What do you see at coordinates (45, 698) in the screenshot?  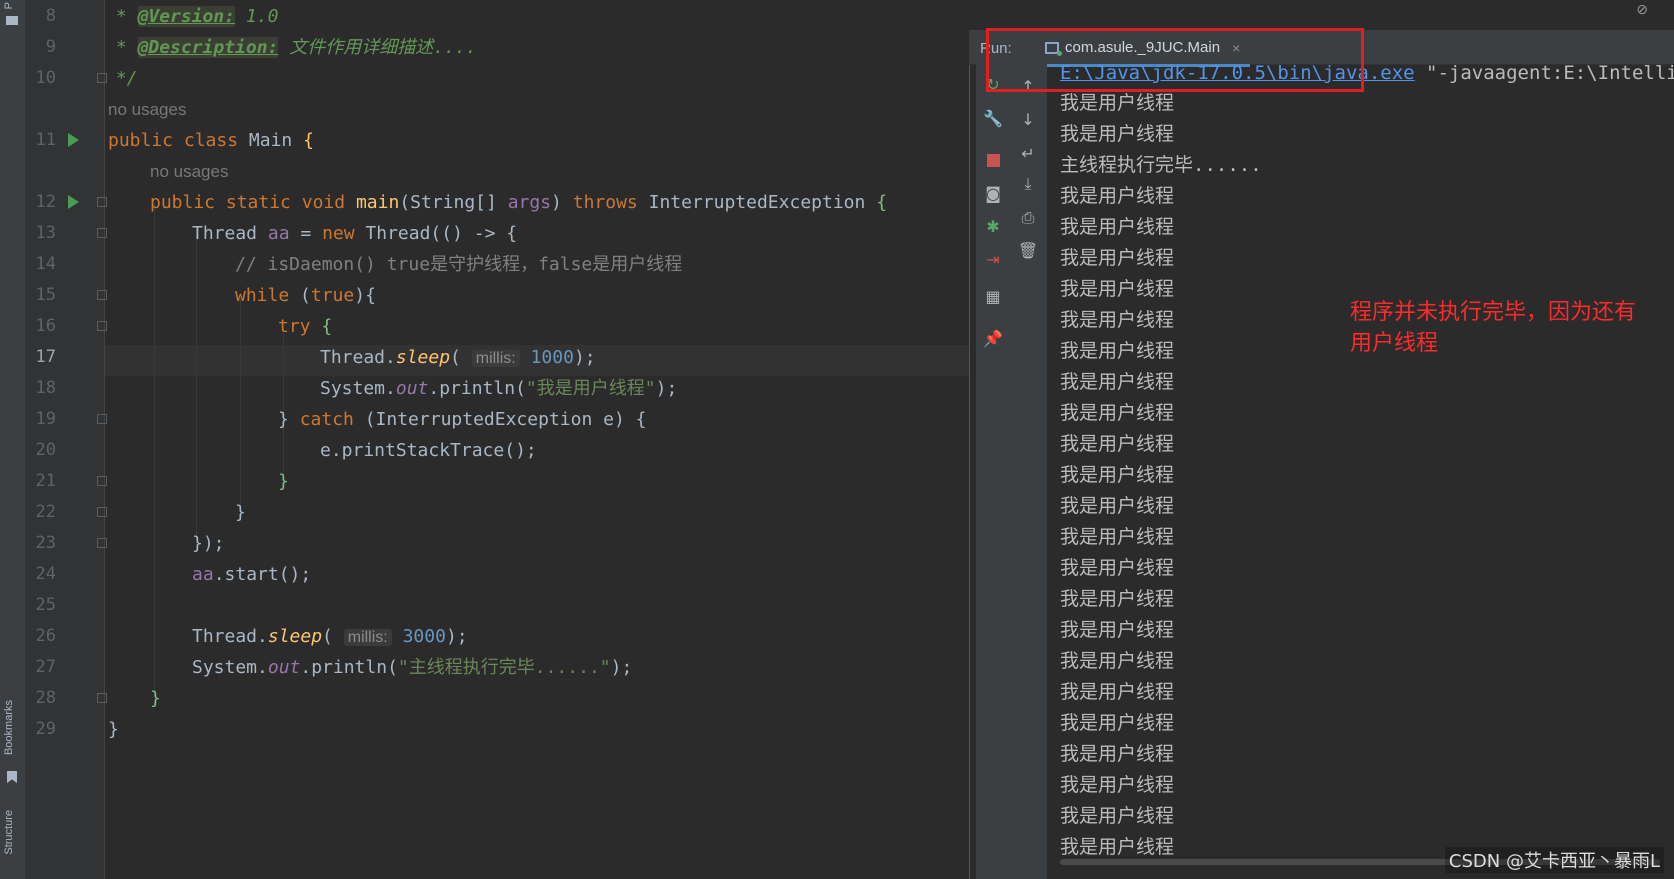 I see `line-number: 28` at bounding box center [45, 698].